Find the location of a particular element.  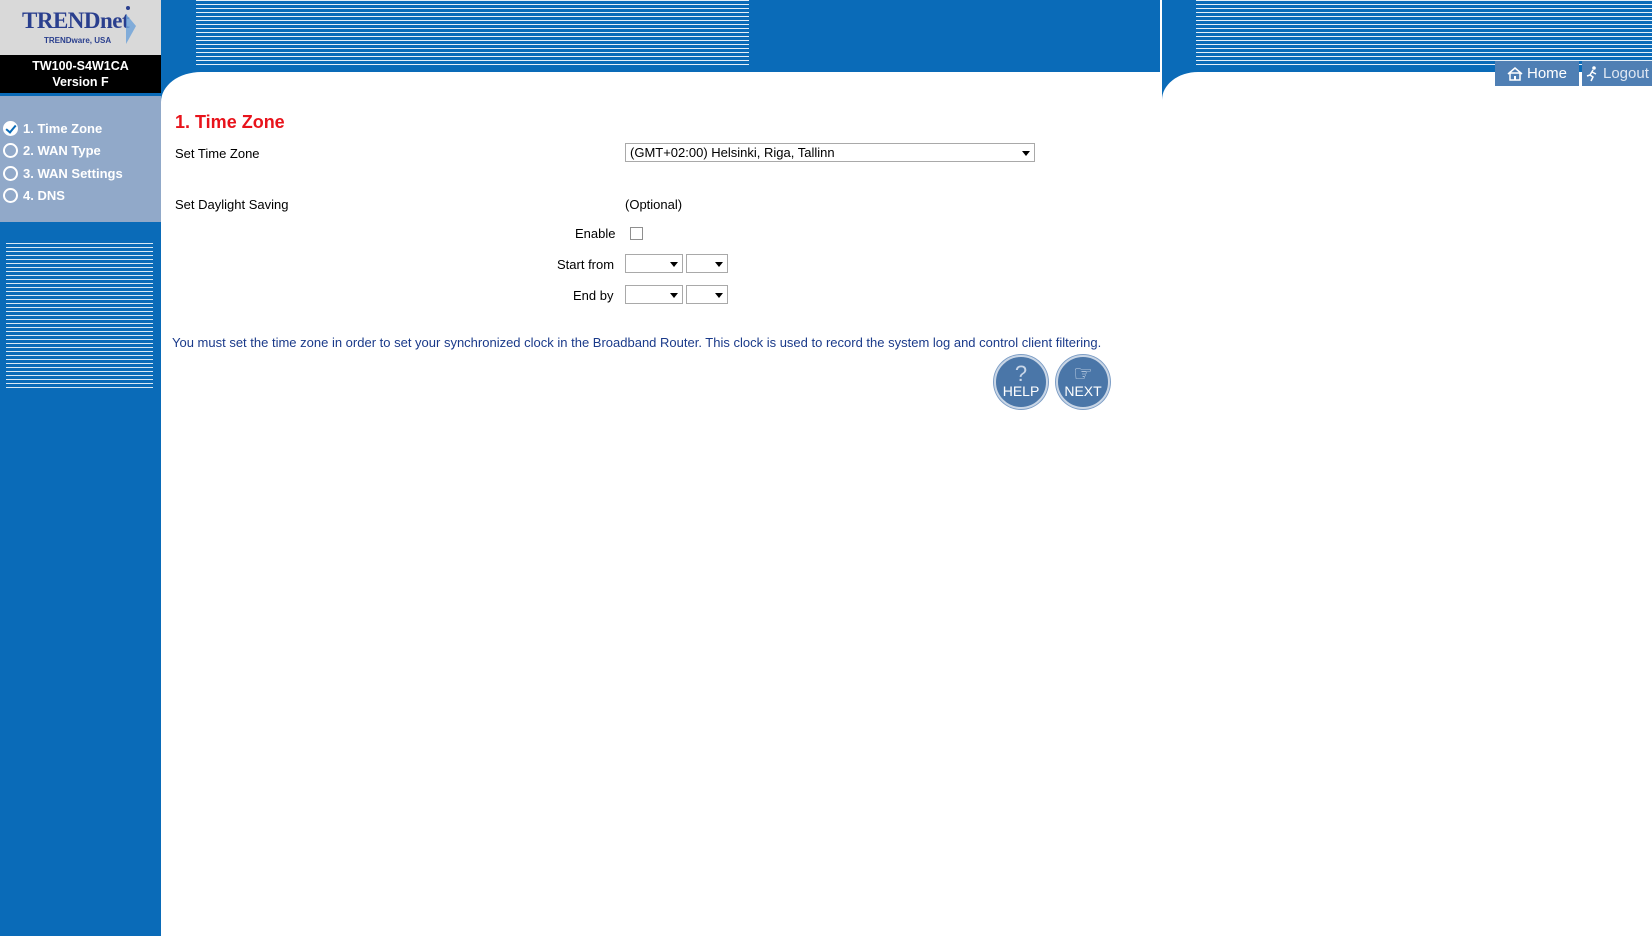

start-from-label: Start from is located at coordinates (586, 264).